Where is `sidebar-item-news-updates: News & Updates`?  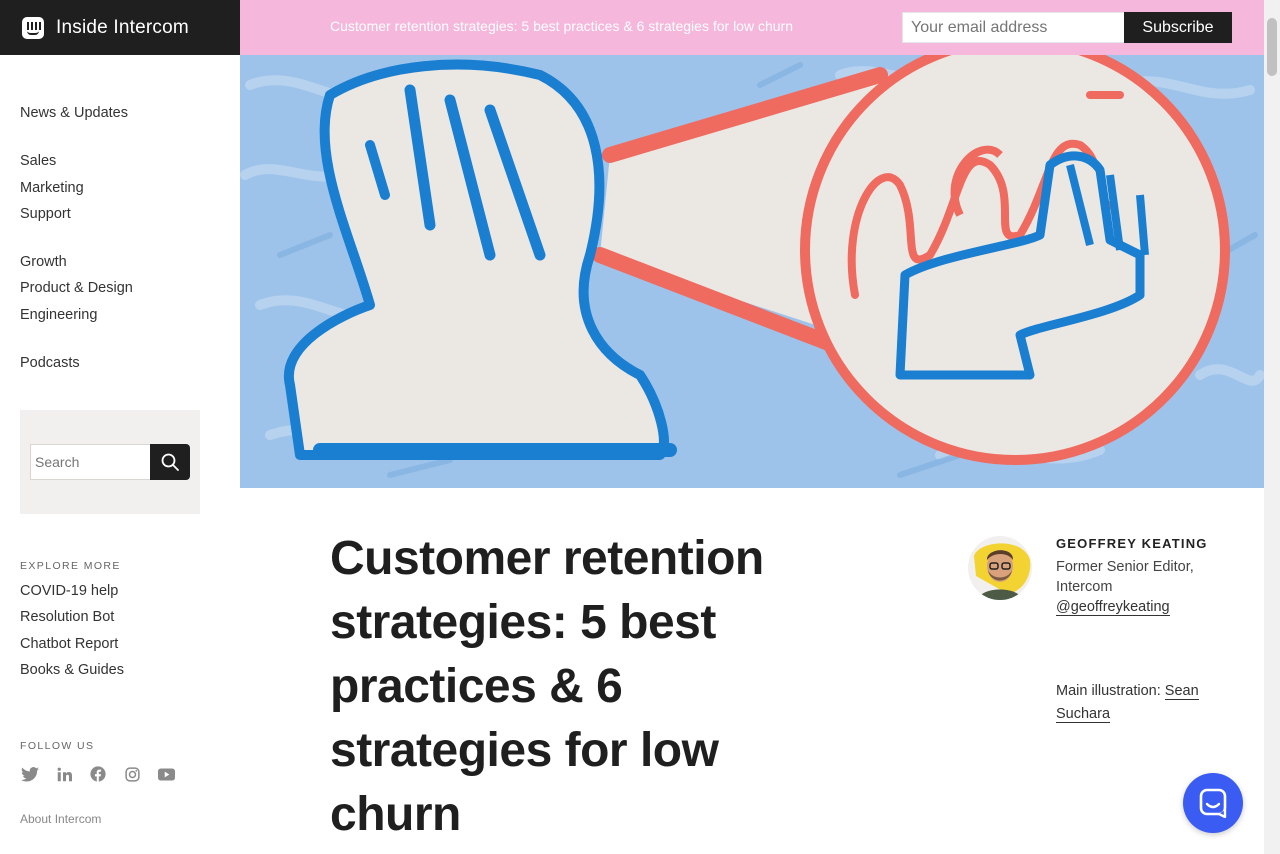 sidebar-item-news-updates: News & Updates is located at coordinates (76, 113).